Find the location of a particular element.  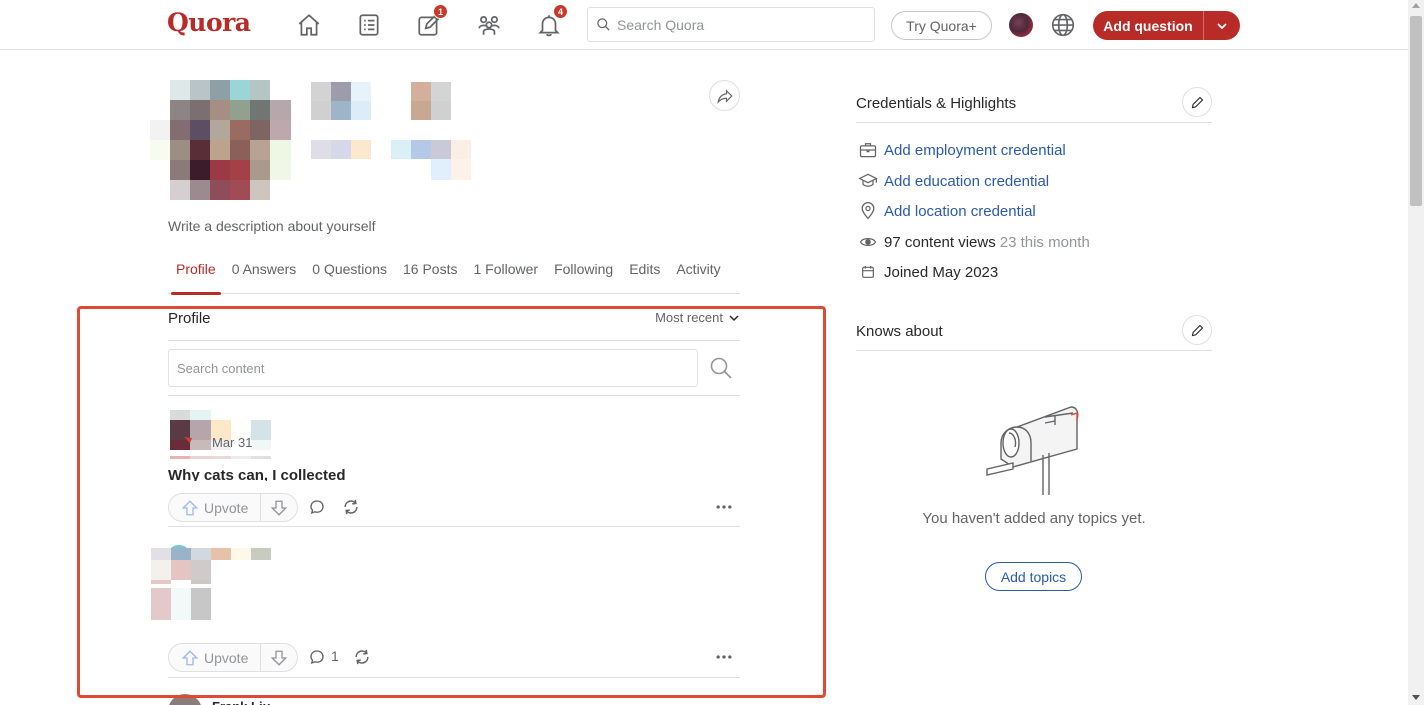

search-icon is located at coordinates (603, 24).